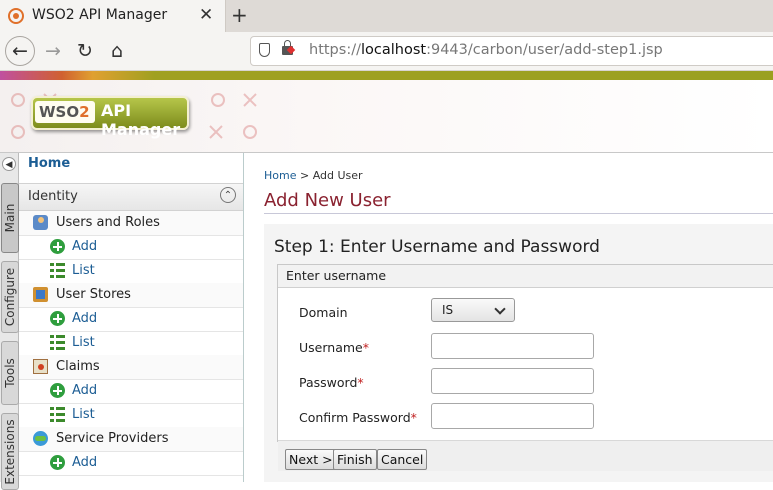 Image resolution: width=773 pixels, height=490 pixels. What do you see at coordinates (331, 382) in the screenshot?
I see `password-label: Password*` at bounding box center [331, 382].